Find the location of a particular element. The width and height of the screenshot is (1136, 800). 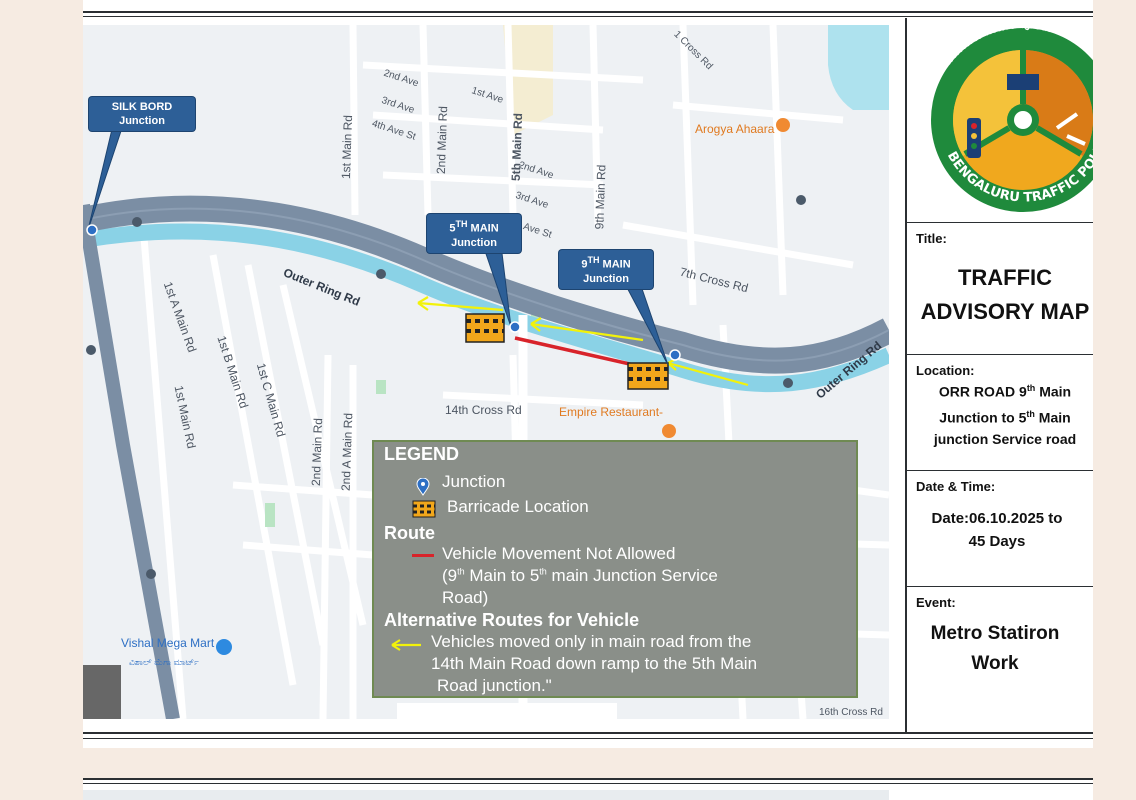

vishal-mega-mart-kn-label: ವಿಶಾಲ್ ಮೆಗಾ ಮಾರ್ಟ್ is located at coordinates (164, 662).